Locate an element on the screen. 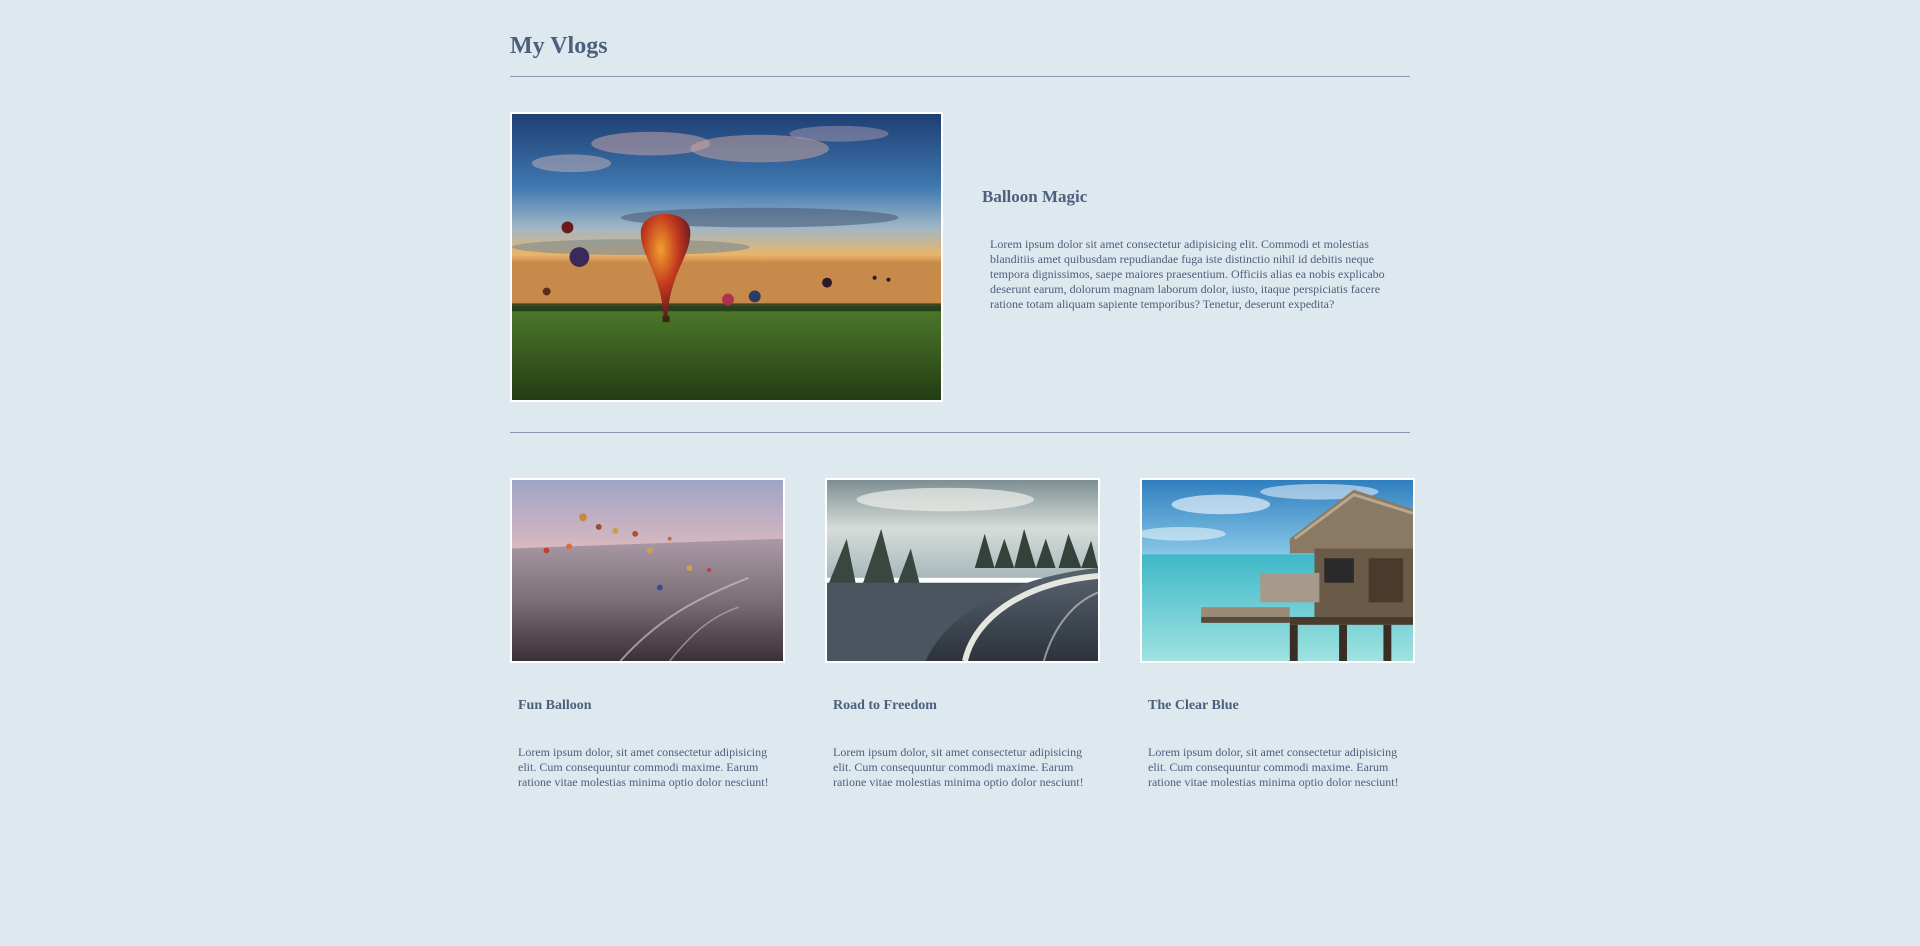  road-photo is located at coordinates (962, 570).